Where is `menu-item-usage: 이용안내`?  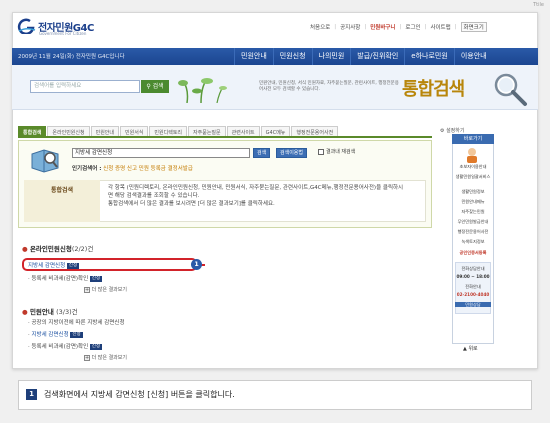
menu-item-usage: 이용안내 is located at coordinates (473, 56).